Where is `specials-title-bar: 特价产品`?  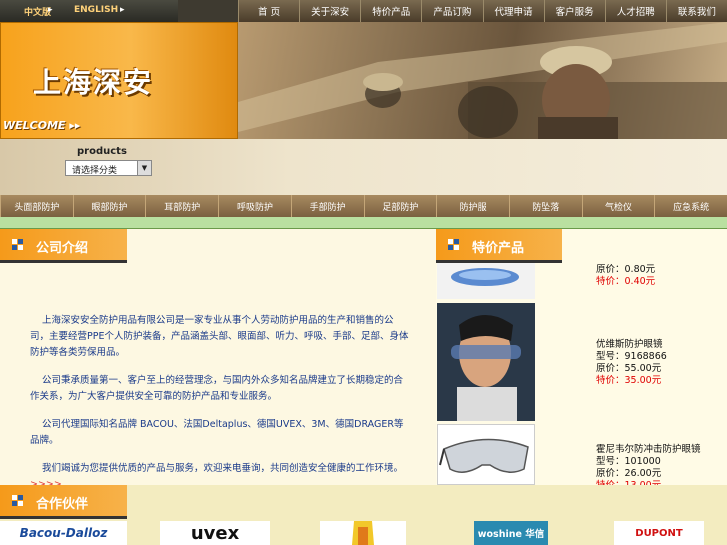 specials-title-bar: 特价产品 is located at coordinates (499, 246).